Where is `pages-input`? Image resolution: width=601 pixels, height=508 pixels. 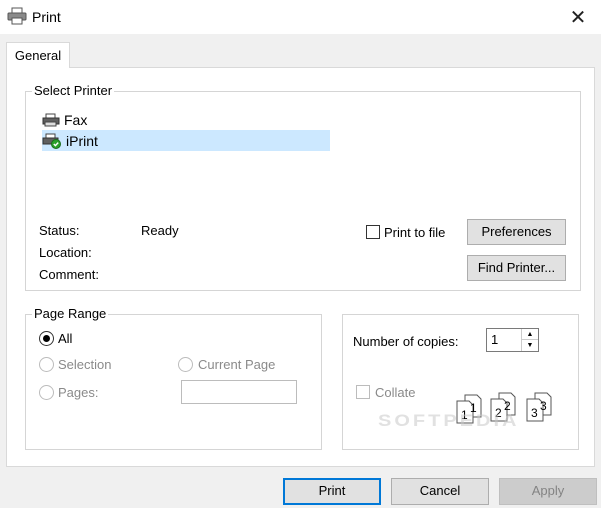
pages-input is located at coordinates (239, 392).